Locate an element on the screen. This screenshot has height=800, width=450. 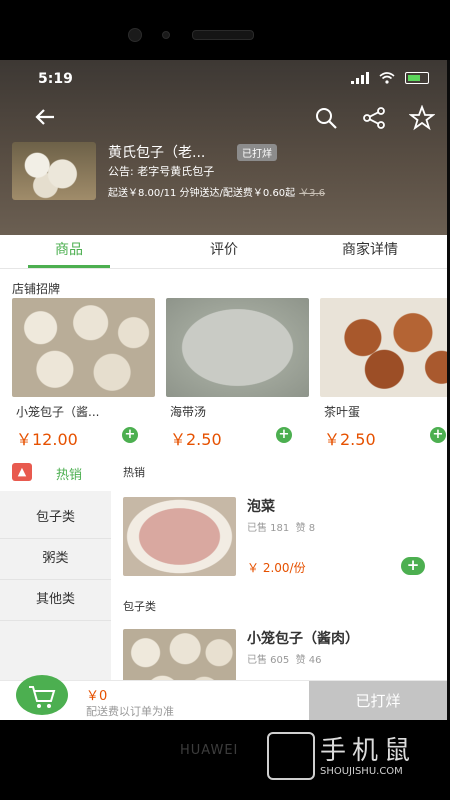
watermark: 手机鼠 SHOUJISHU.COM is located at coordinates (352, 756).